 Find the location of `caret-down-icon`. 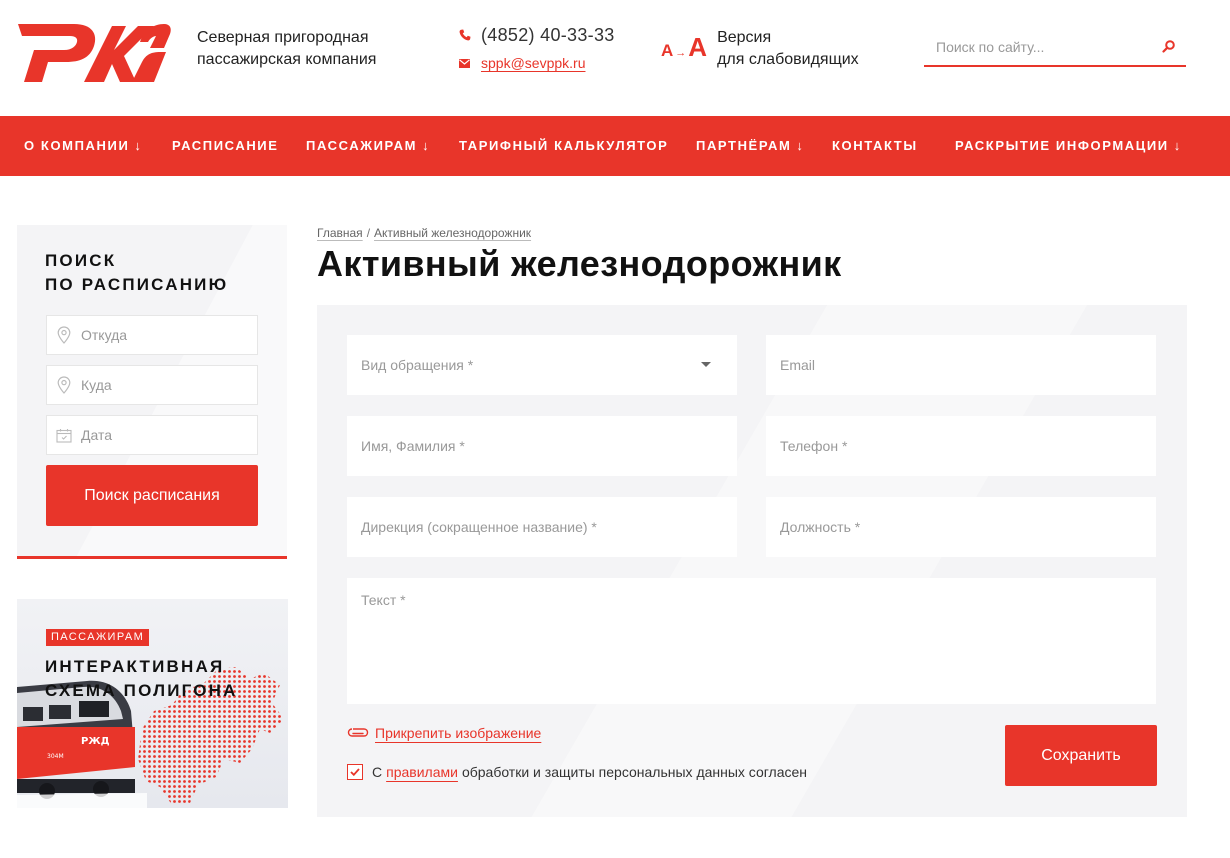

caret-down-icon is located at coordinates (706, 364).